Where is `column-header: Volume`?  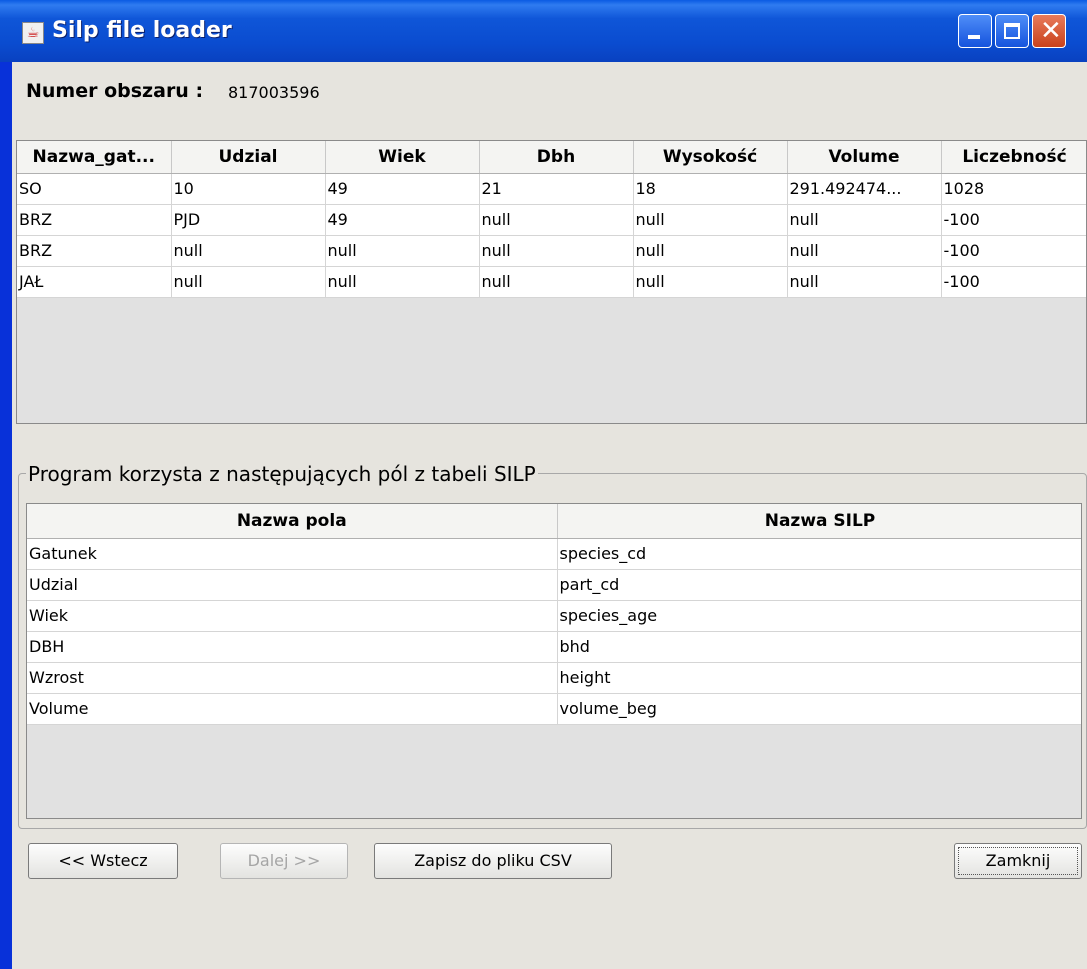 column-header: Volume is located at coordinates (864, 157).